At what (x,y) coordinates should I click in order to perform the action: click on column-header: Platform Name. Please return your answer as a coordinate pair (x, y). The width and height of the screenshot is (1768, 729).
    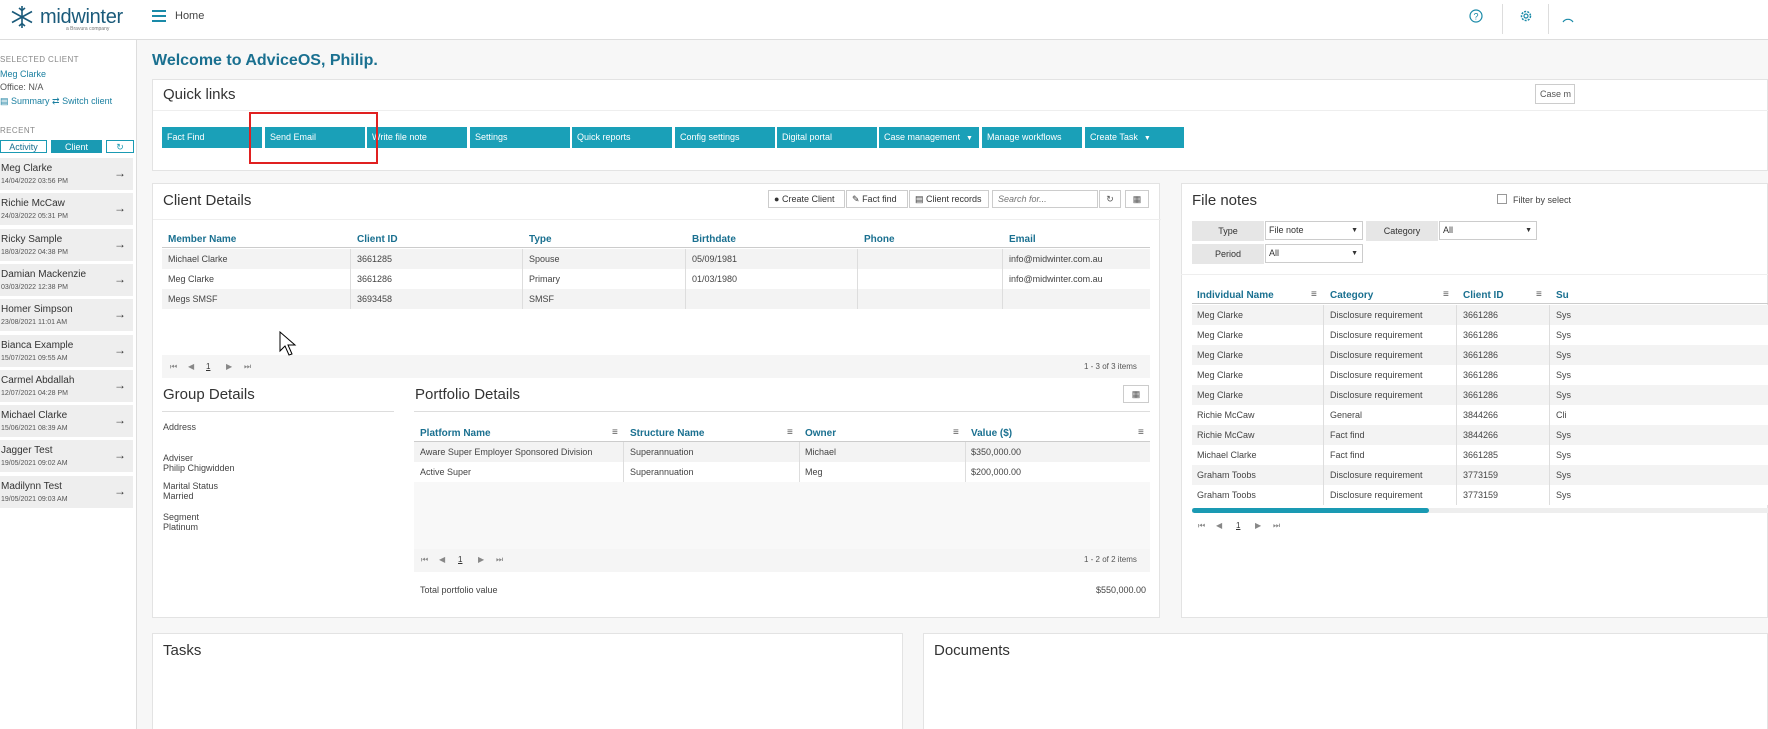
    Looking at the image, I should click on (455, 433).